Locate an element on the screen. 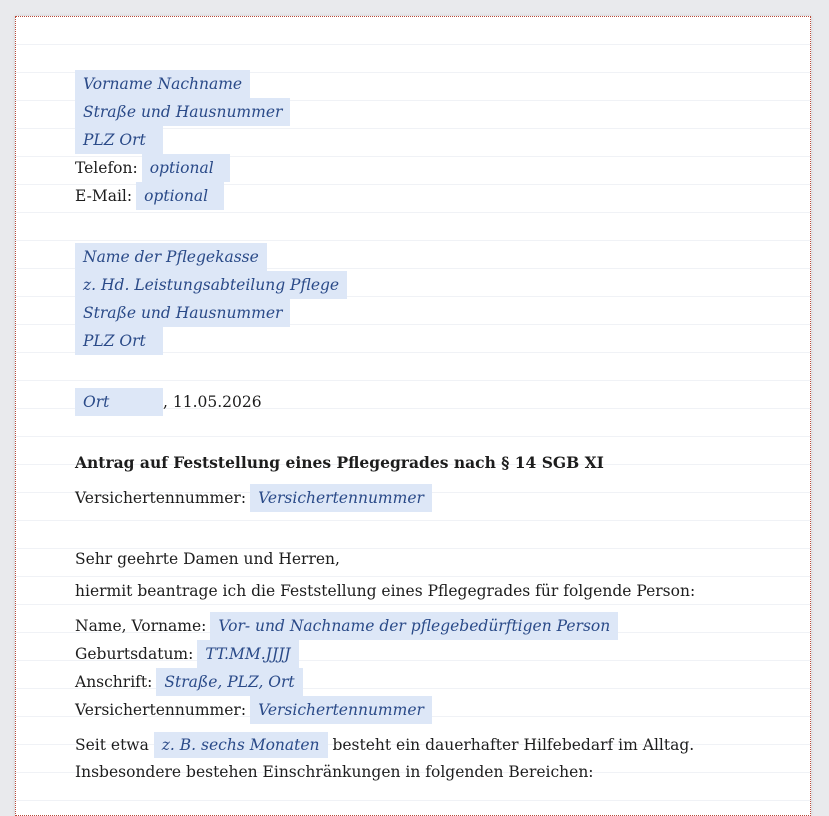 The image size is (829, 816). duration-field: z. B. sechs Monaten is located at coordinates (240, 745).